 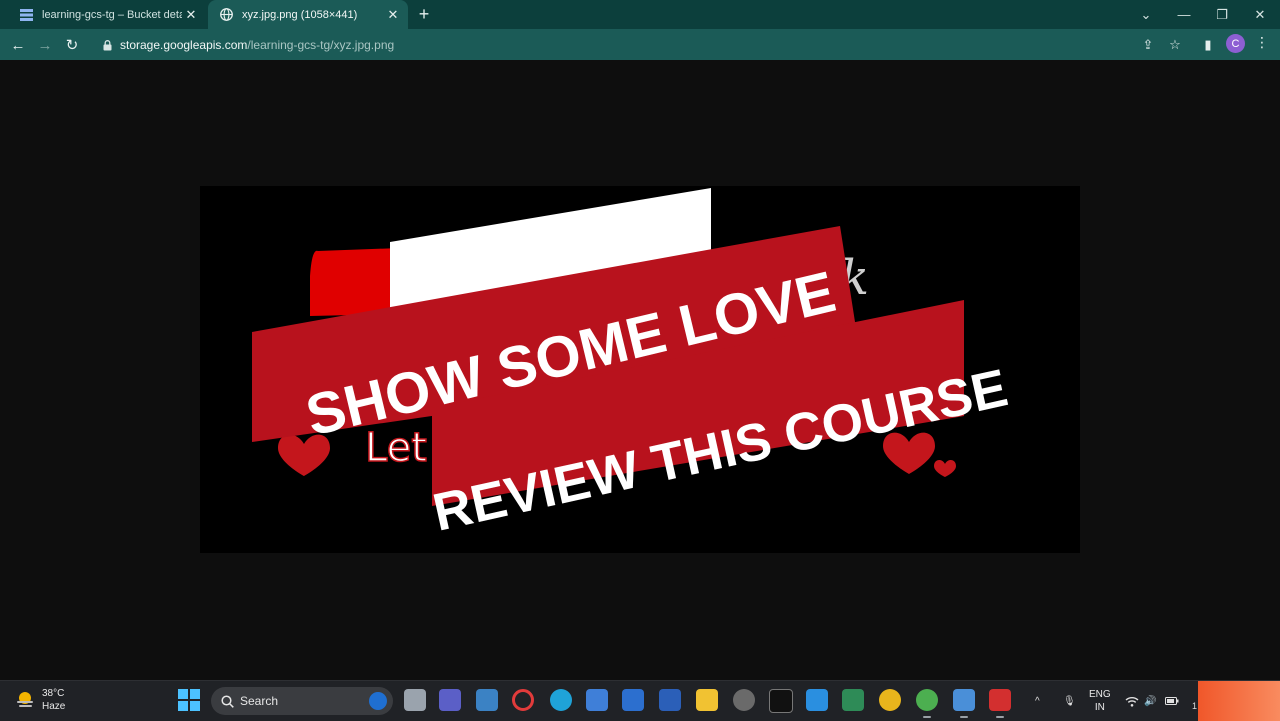 I want to click on task-view-icon, so click(x=415, y=700).